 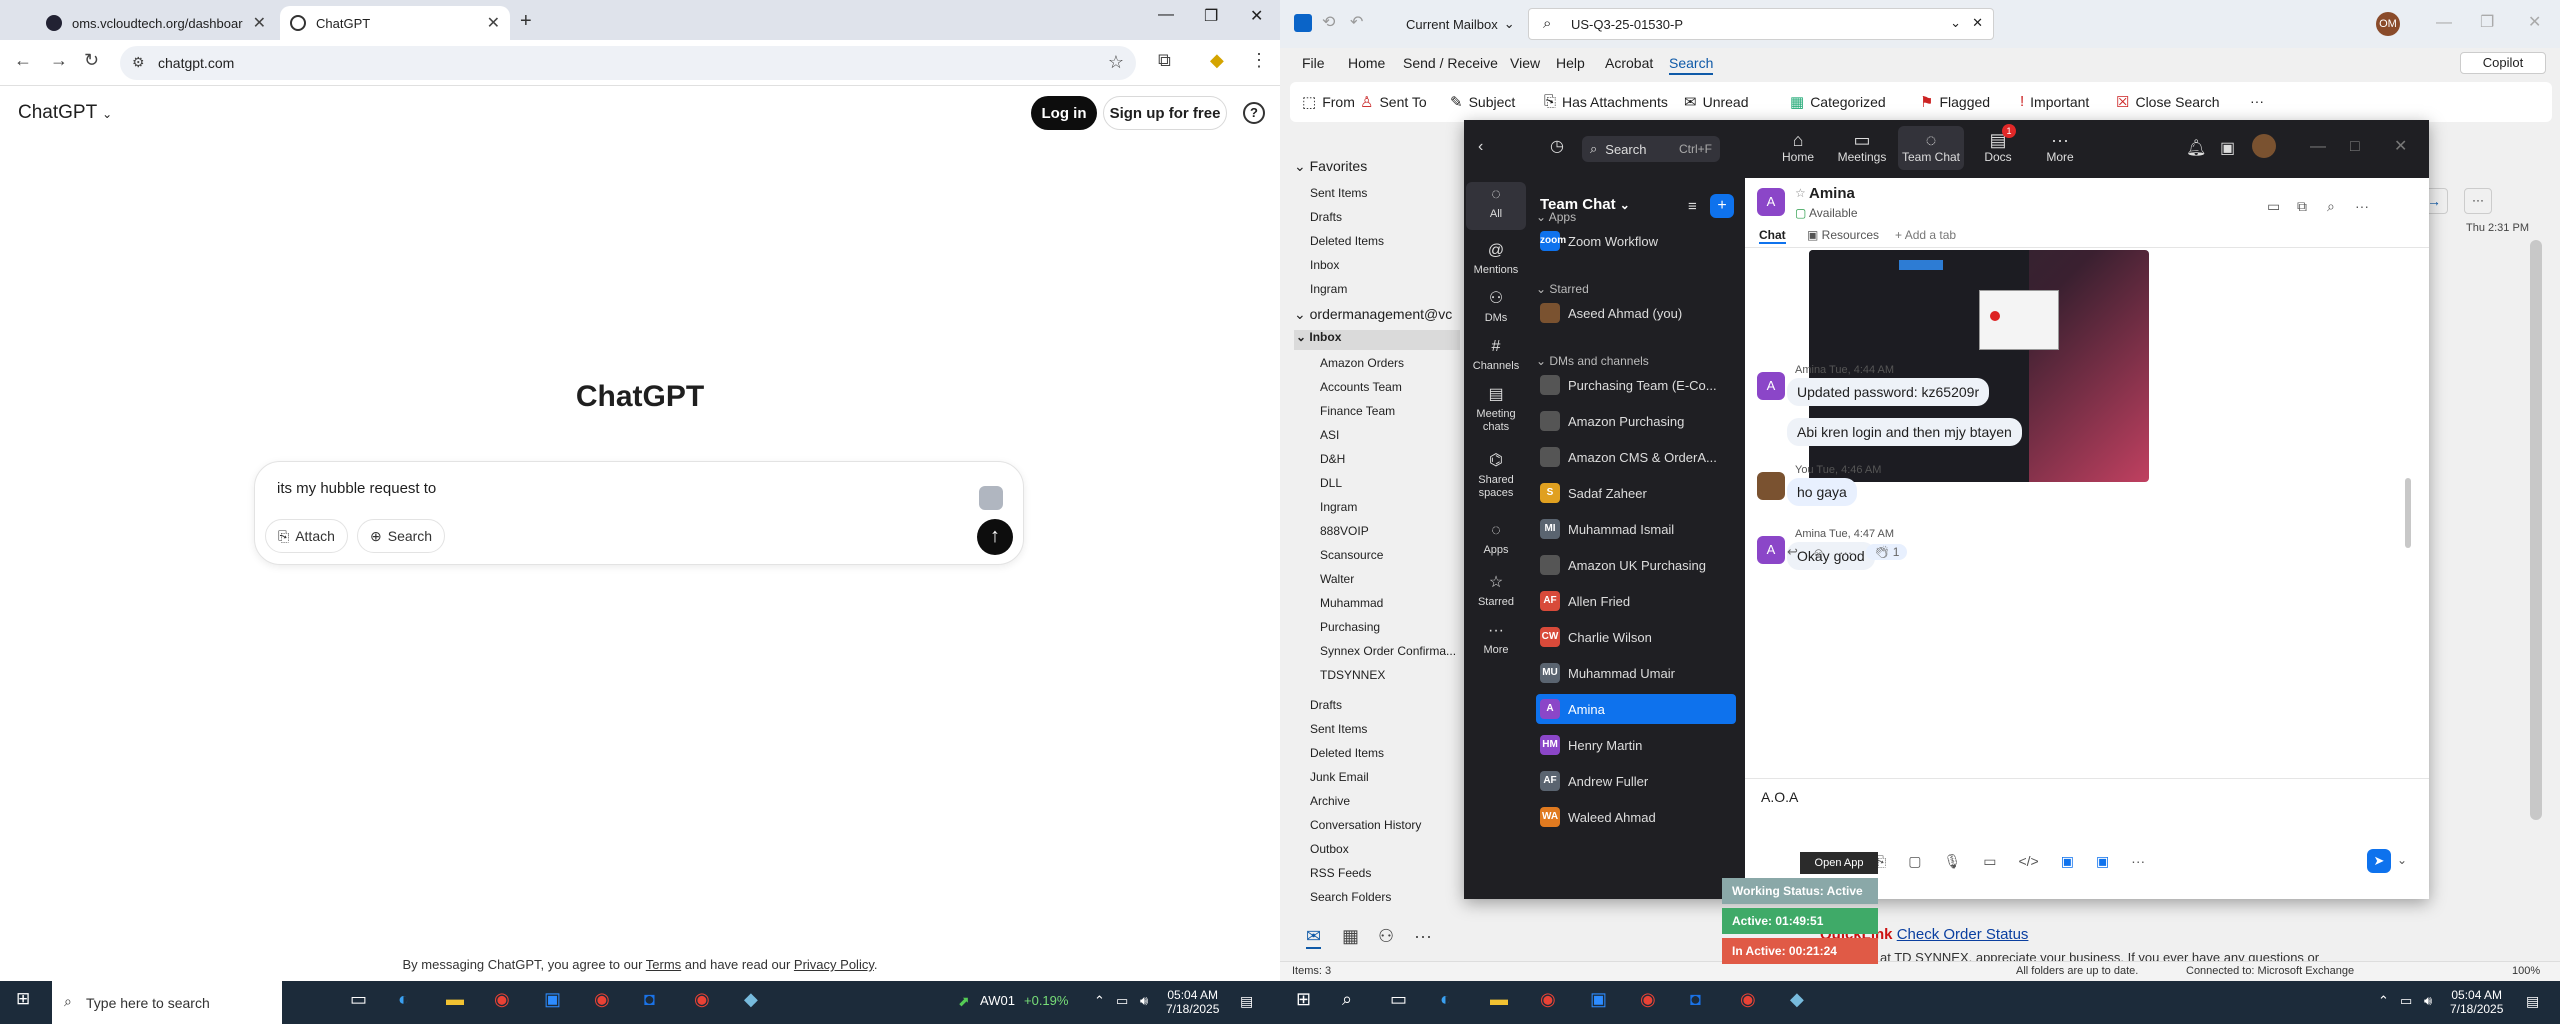 I want to click on more-apps-icon: ···, so click(x=1423, y=936).